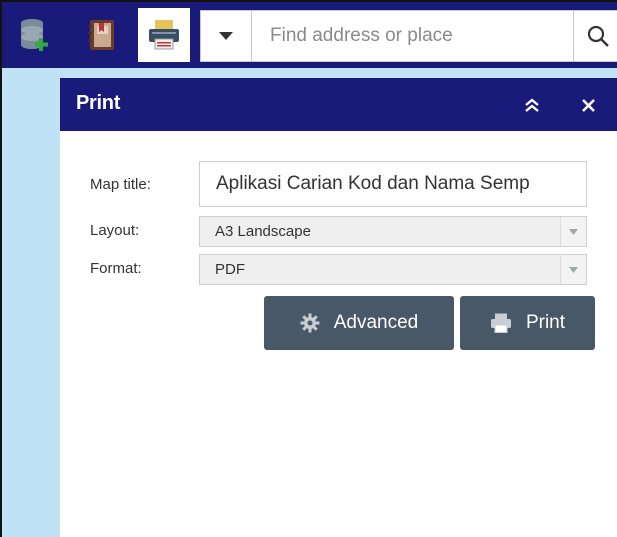  Describe the element at coordinates (393, 269) in the screenshot. I see `format-select: PDF` at that location.